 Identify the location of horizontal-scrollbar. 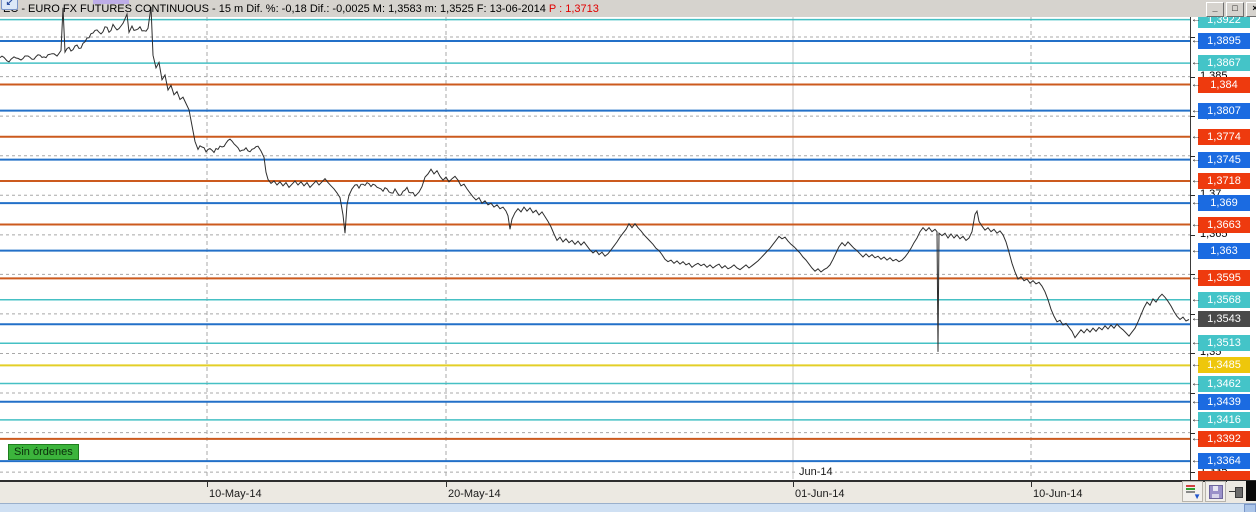
(628, 507).